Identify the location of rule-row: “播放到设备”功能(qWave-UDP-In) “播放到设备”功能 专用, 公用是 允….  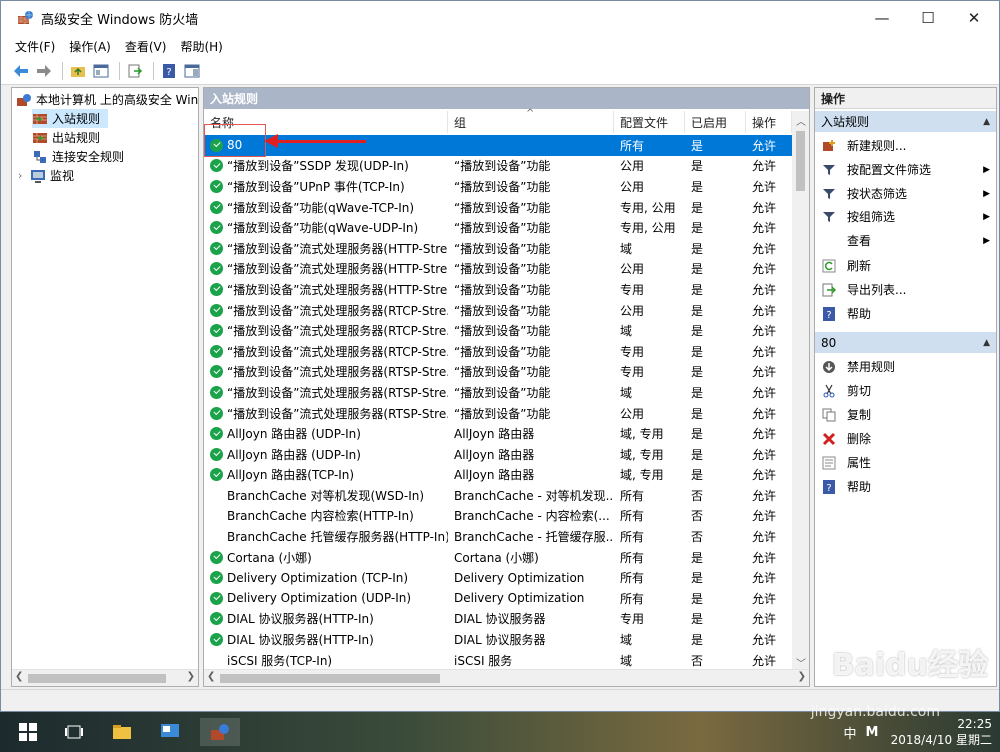
(498, 227).